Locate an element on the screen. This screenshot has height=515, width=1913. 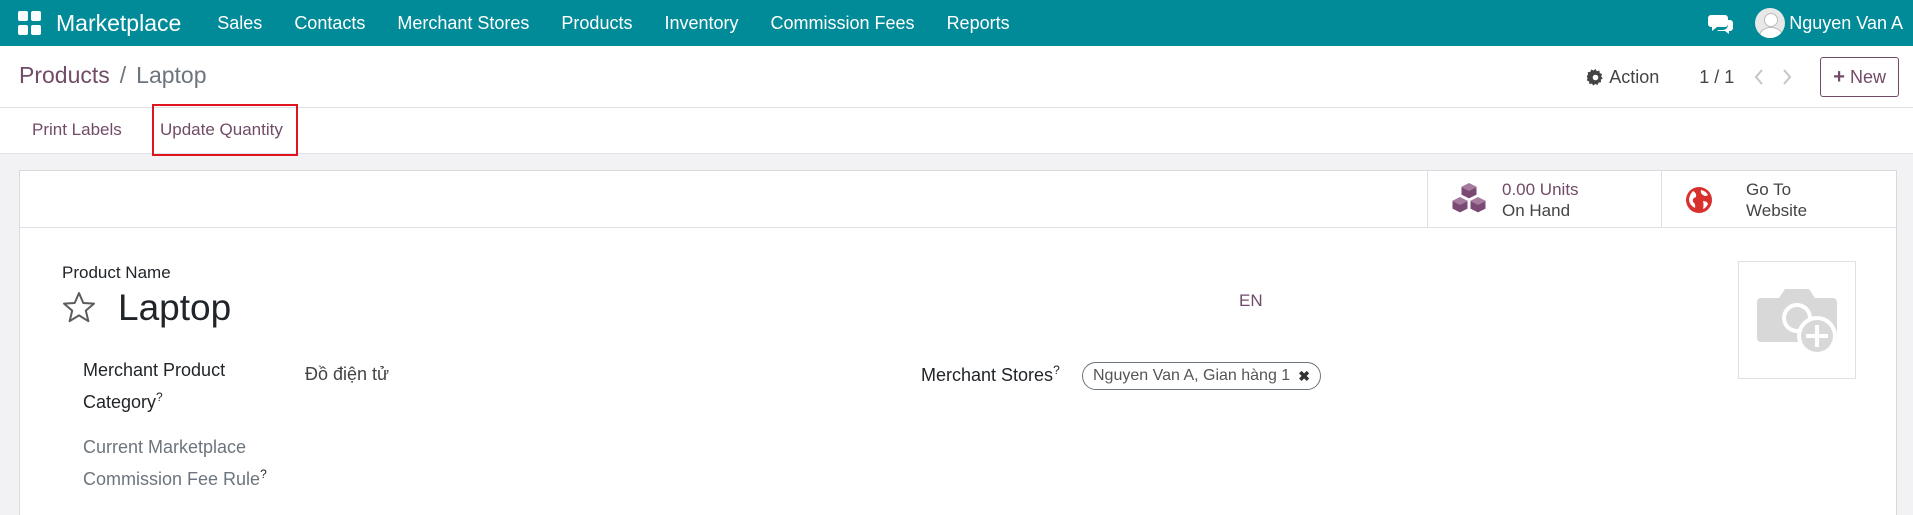
on-hand-value: 0.00 Units is located at coordinates (1540, 189).